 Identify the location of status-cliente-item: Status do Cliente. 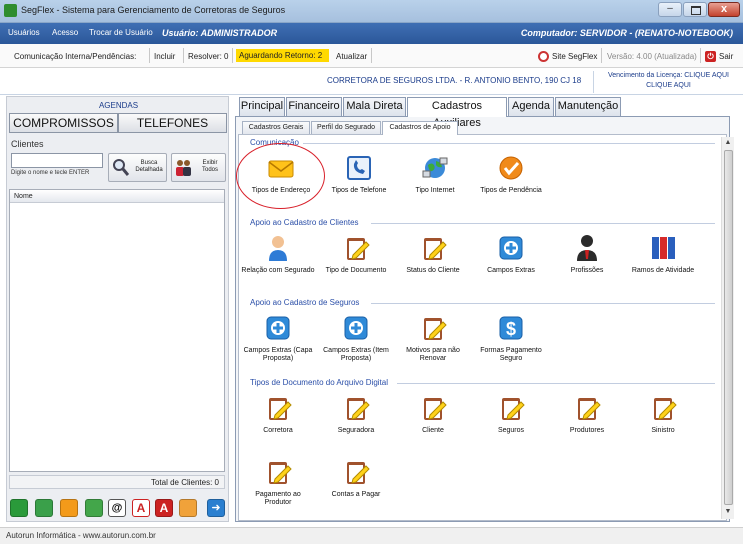
(433, 254).